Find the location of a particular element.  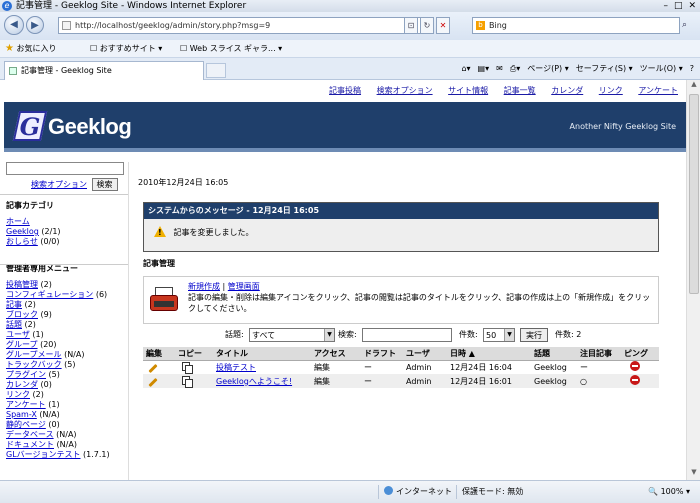

admin-menu-count: (1) is located at coordinates (54, 404).